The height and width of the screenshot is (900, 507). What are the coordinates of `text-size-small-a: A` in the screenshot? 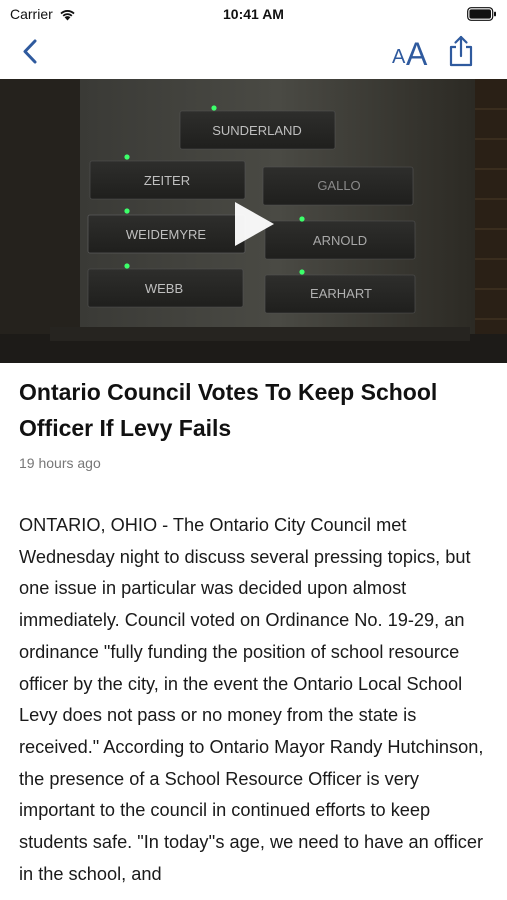 It's located at (399, 57).